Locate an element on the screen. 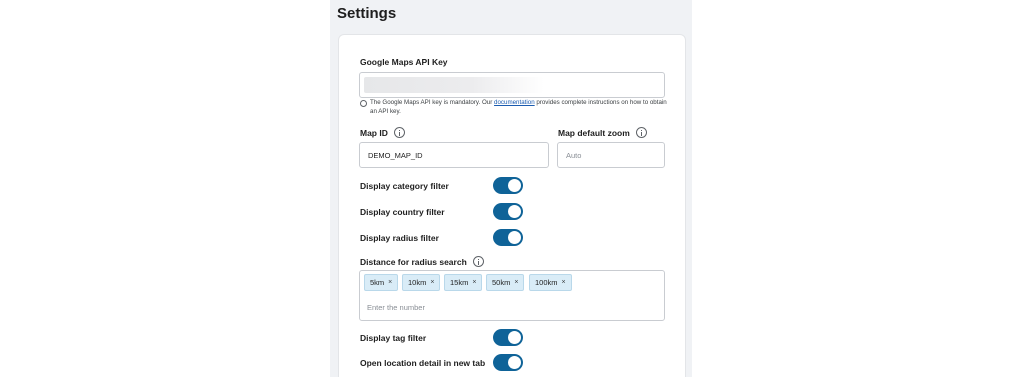 The width and height of the screenshot is (1024, 377). distance-tag-label: 15km is located at coordinates (459, 282).